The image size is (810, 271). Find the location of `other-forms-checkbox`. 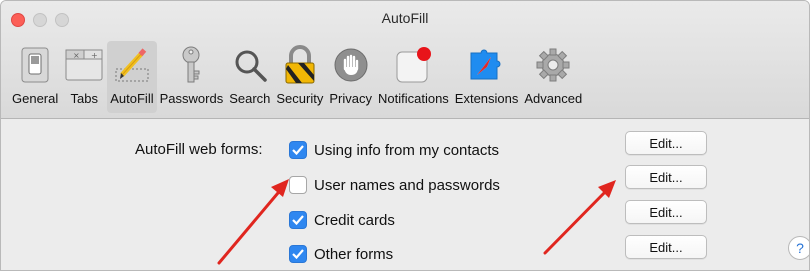

other-forms-checkbox is located at coordinates (298, 254).